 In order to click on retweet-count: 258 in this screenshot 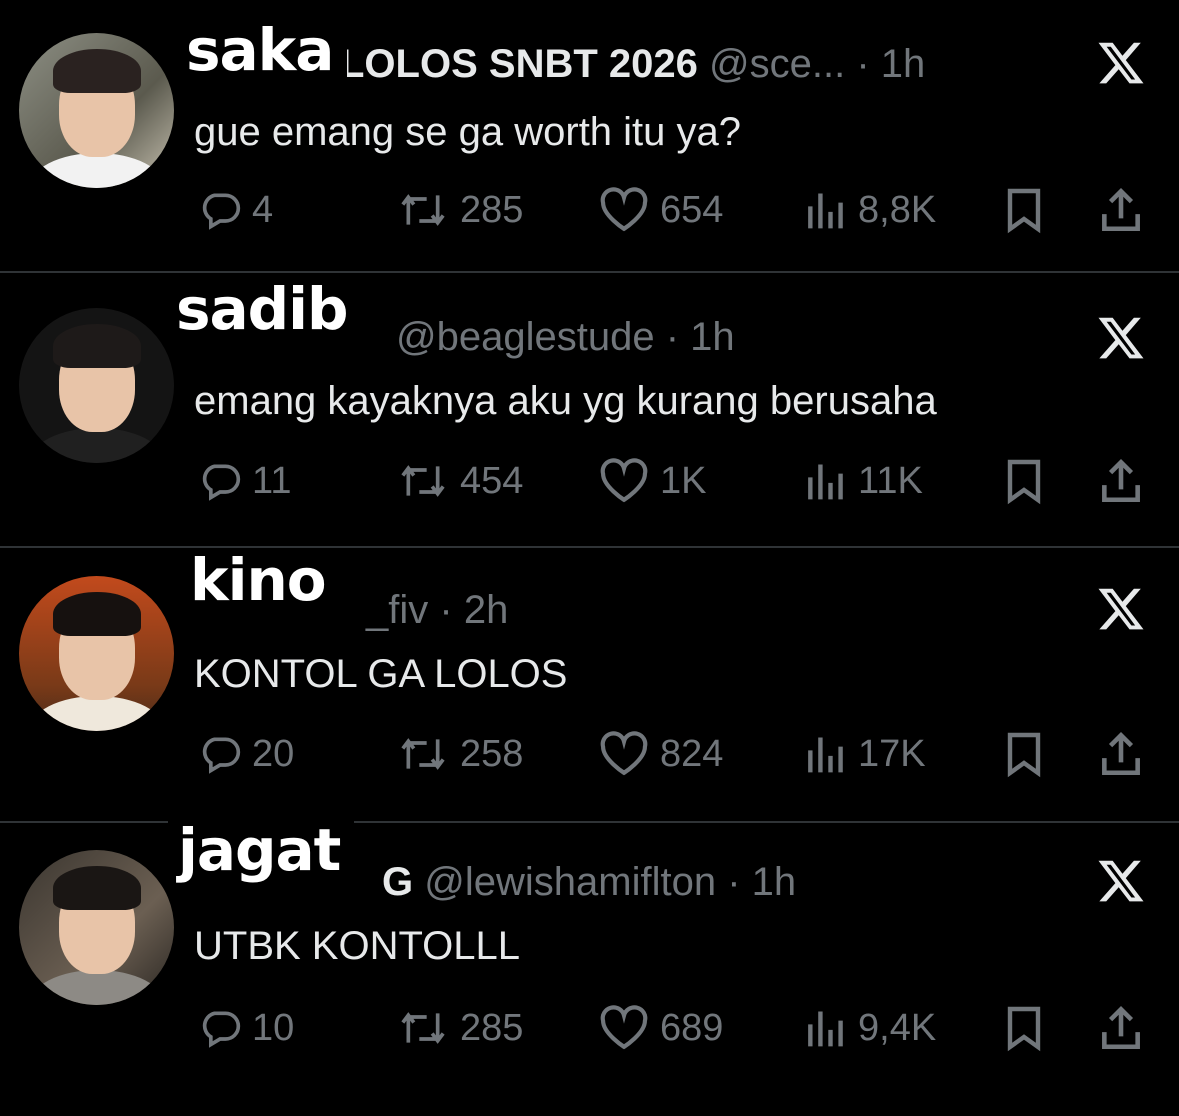, I will do `click(492, 753)`.